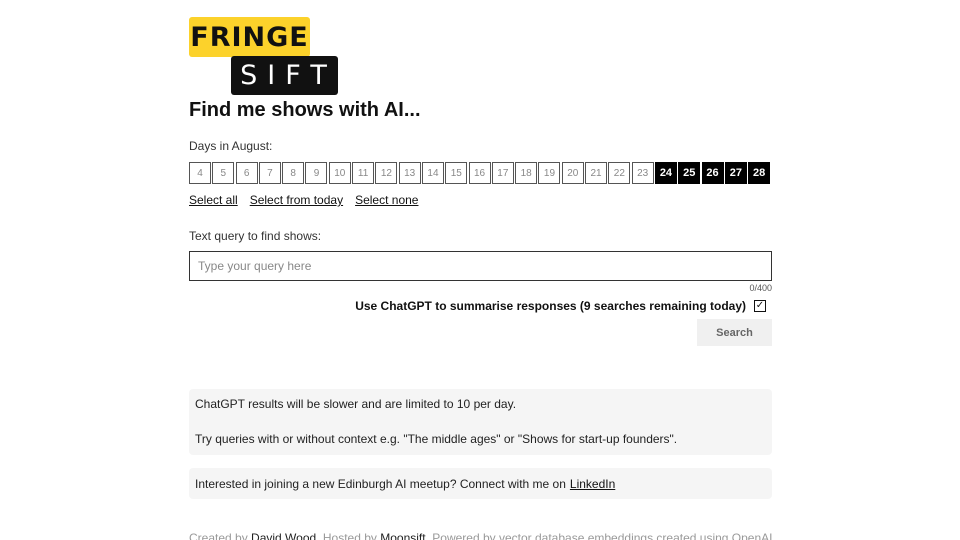 This screenshot has width=960, height=540. What do you see at coordinates (432, 173) in the screenshot?
I see `day-button-14: 14` at bounding box center [432, 173].